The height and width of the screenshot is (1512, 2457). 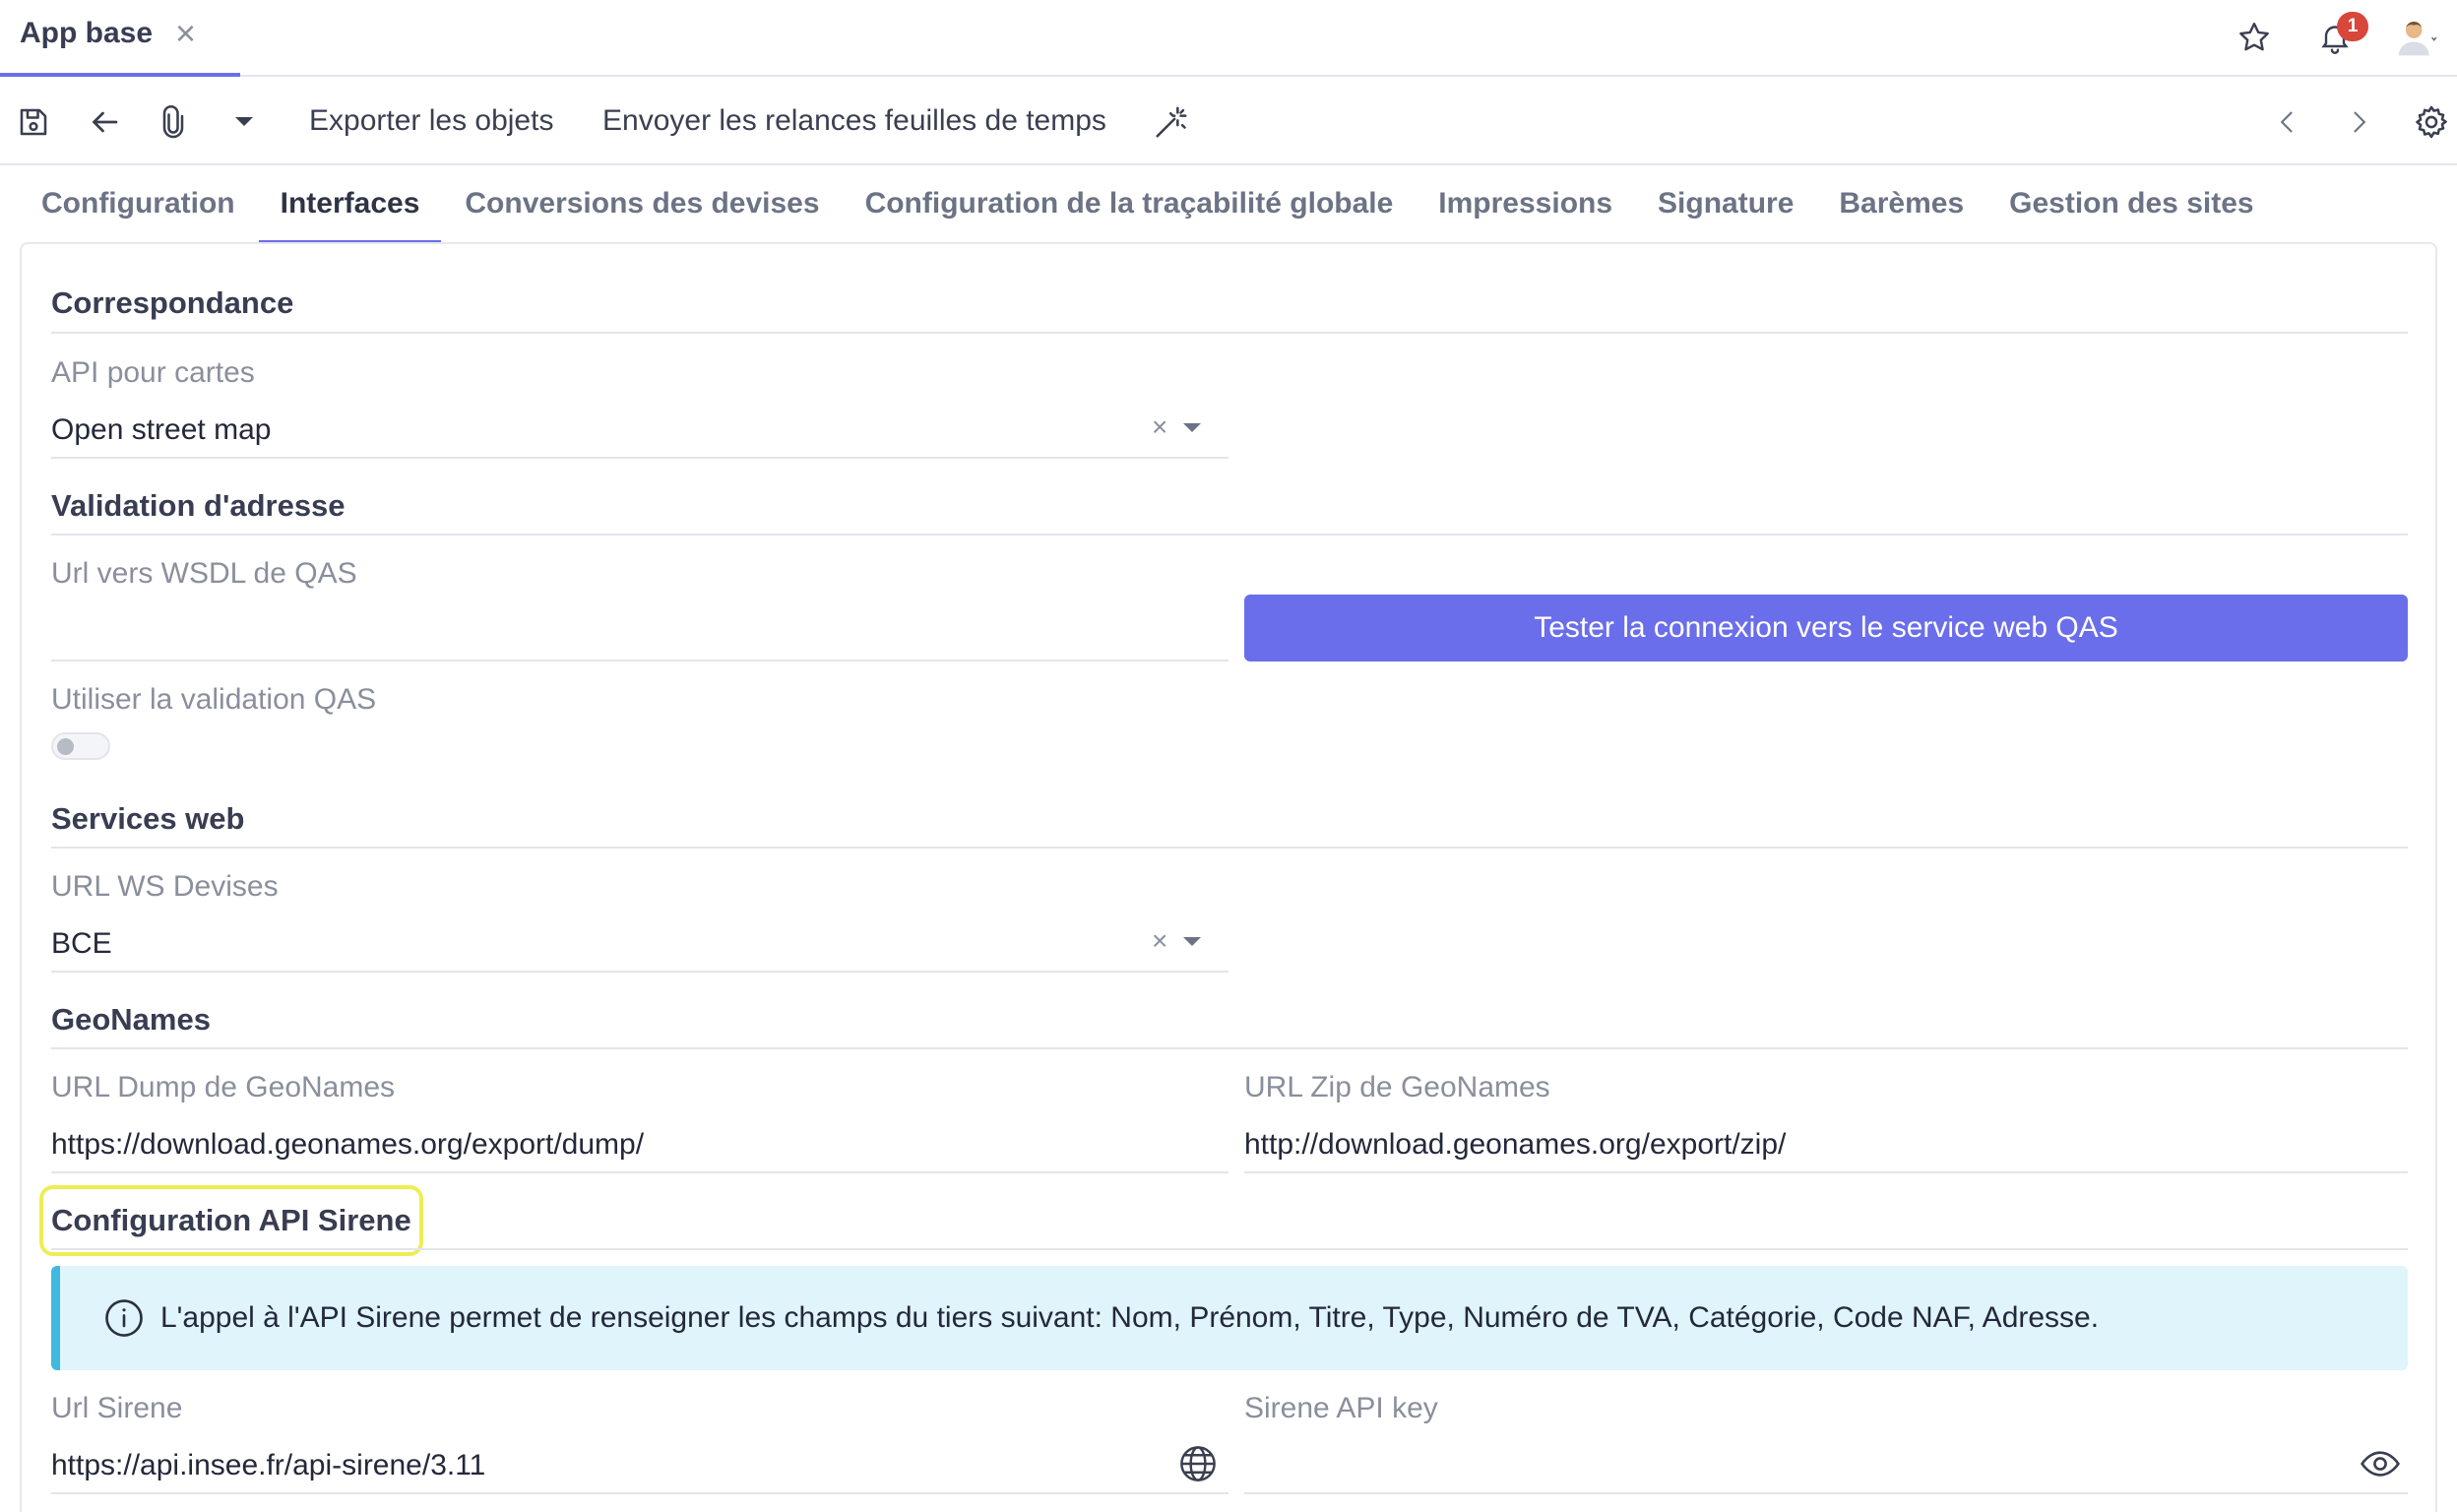 I want to click on sirene-url-label: Url Sirene, so click(x=117, y=1408).